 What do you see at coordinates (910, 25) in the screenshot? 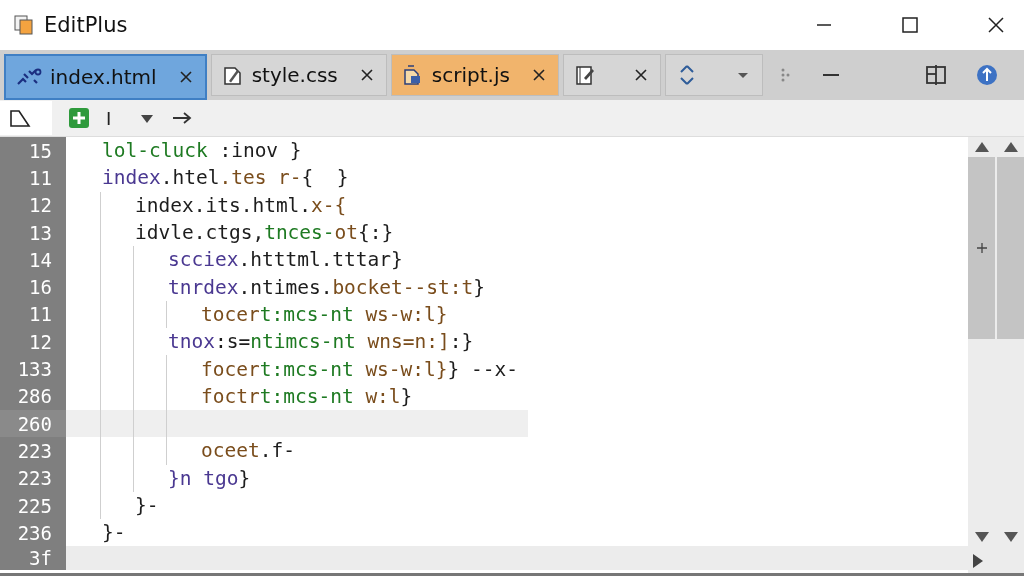
I see `maximize-icon` at bounding box center [910, 25].